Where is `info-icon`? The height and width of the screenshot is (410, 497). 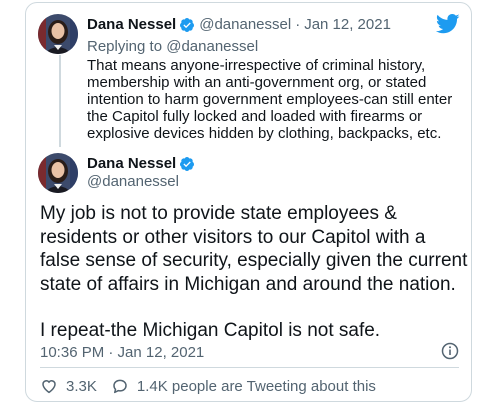 info-icon is located at coordinates (450, 351).